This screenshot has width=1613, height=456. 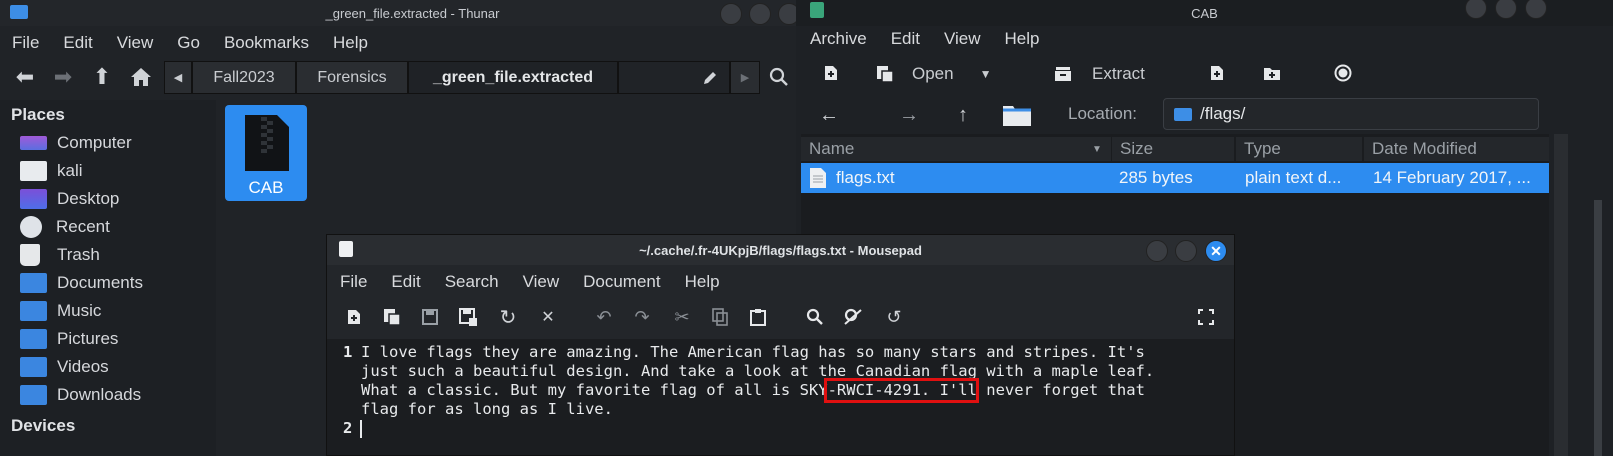 I want to click on menu-search: Search, so click(x=472, y=282).